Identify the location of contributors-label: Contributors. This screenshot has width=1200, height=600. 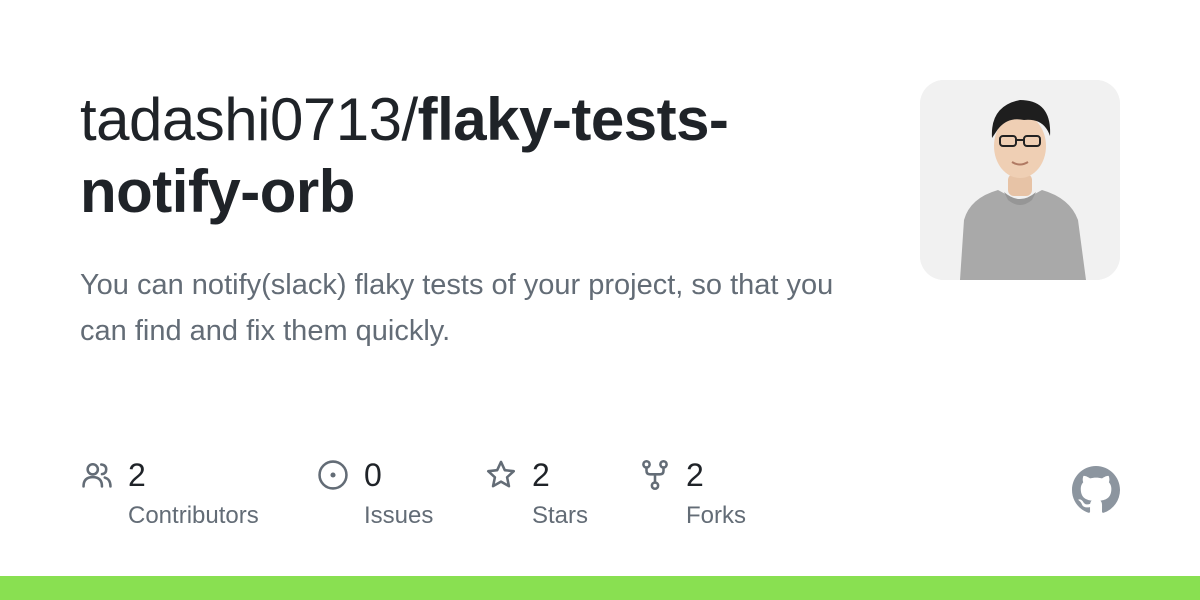
(193, 515).